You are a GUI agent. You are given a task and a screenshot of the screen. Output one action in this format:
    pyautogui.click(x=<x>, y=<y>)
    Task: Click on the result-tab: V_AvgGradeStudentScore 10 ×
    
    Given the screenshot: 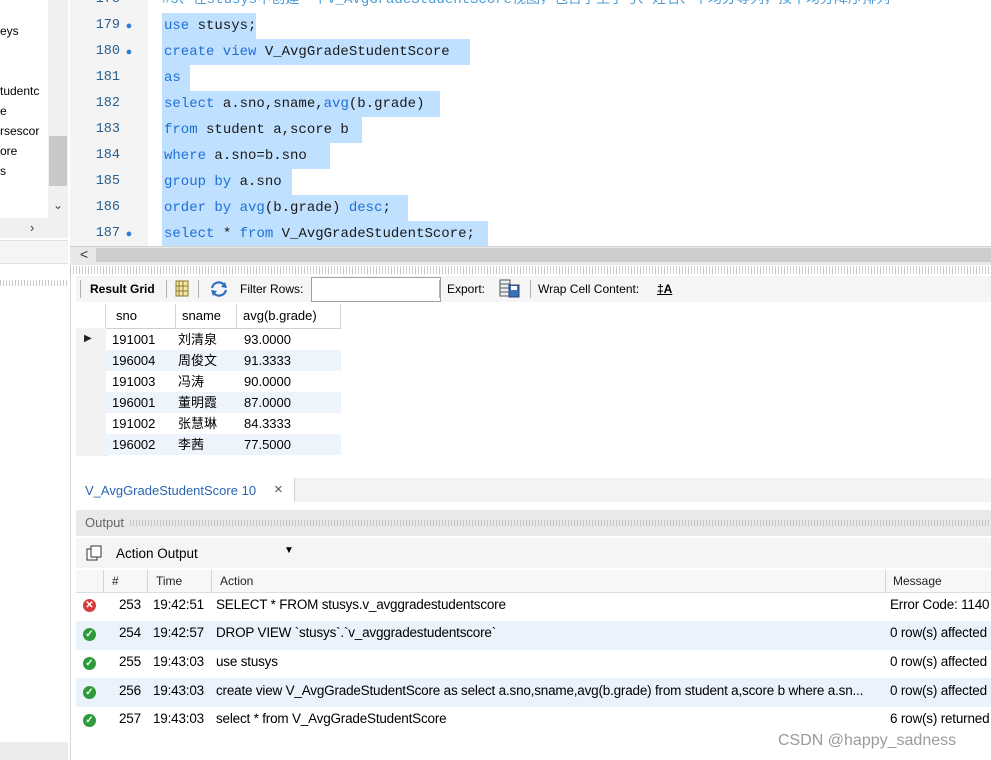 What is the action you would take?
    pyautogui.click(x=185, y=490)
    